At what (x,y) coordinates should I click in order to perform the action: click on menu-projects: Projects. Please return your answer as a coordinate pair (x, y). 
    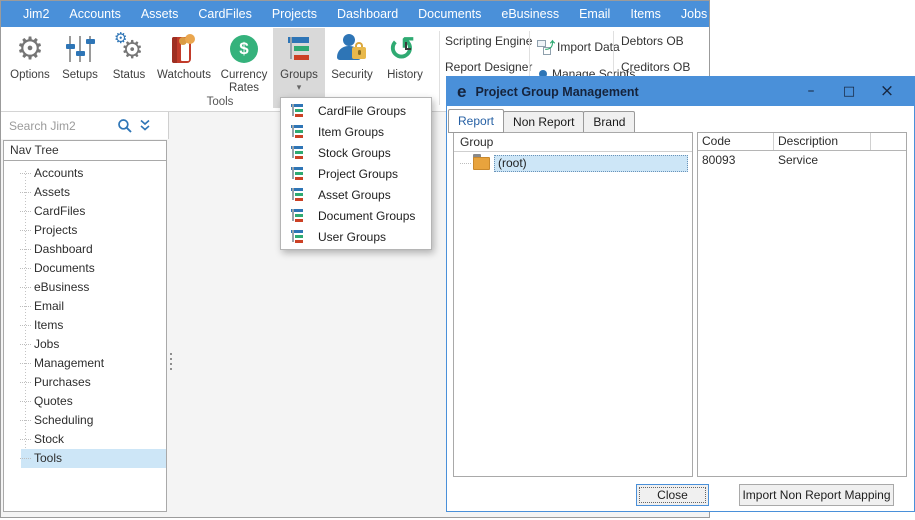
    Looking at the image, I should click on (294, 14).